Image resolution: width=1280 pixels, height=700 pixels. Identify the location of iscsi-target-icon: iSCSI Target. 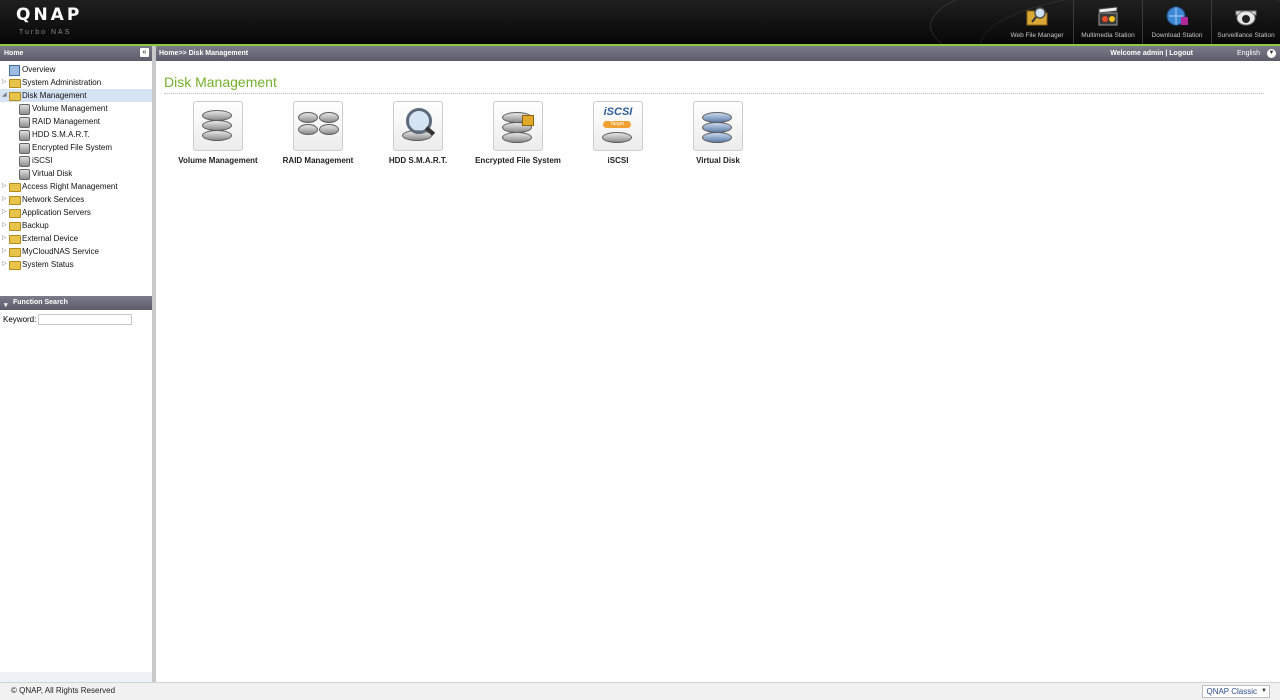
(618, 126).